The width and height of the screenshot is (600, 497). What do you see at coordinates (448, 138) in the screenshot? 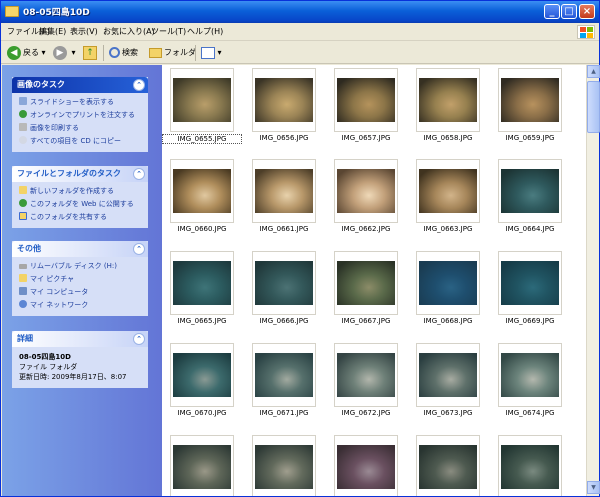
I see `thumbnail-label: IMG_0658.JPG` at bounding box center [448, 138].